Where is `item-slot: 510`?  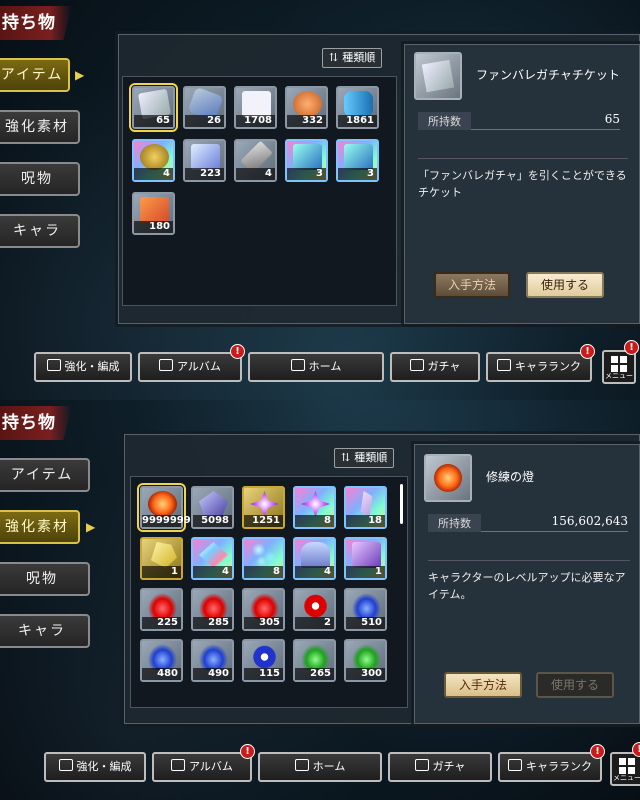
item-slot: 510 is located at coordinates (365, 609).